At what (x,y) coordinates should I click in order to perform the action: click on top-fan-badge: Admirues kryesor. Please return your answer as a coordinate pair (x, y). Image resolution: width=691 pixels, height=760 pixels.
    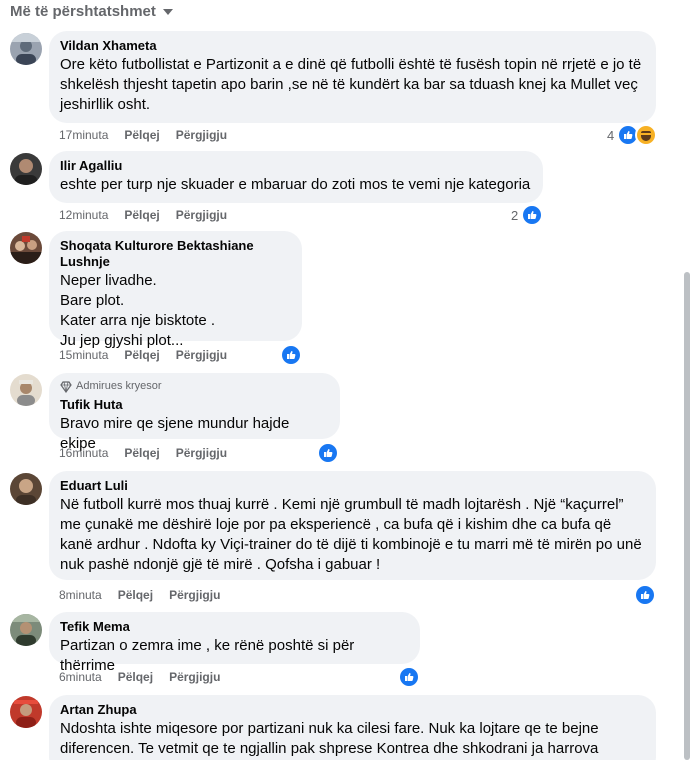
    Looking at the image, I should click on (194, 386).